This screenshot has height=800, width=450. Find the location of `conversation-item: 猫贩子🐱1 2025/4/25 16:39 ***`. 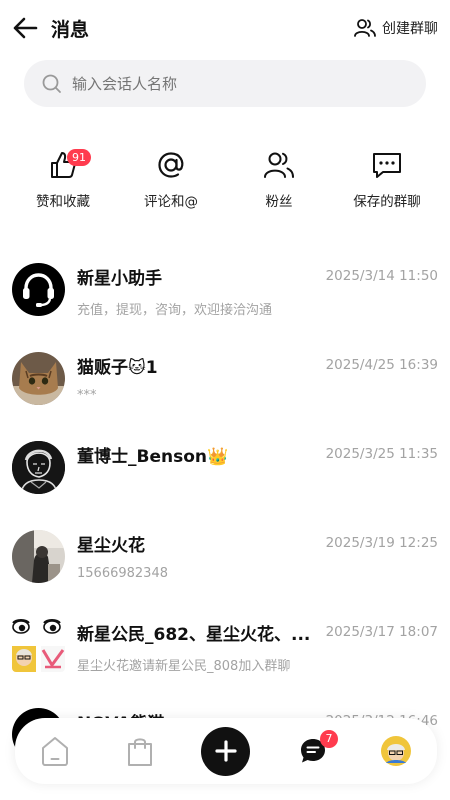

conversation-item: 猫贩子🐱1 2025/4/25 16:39 *** is located at coordinates (225, 378).